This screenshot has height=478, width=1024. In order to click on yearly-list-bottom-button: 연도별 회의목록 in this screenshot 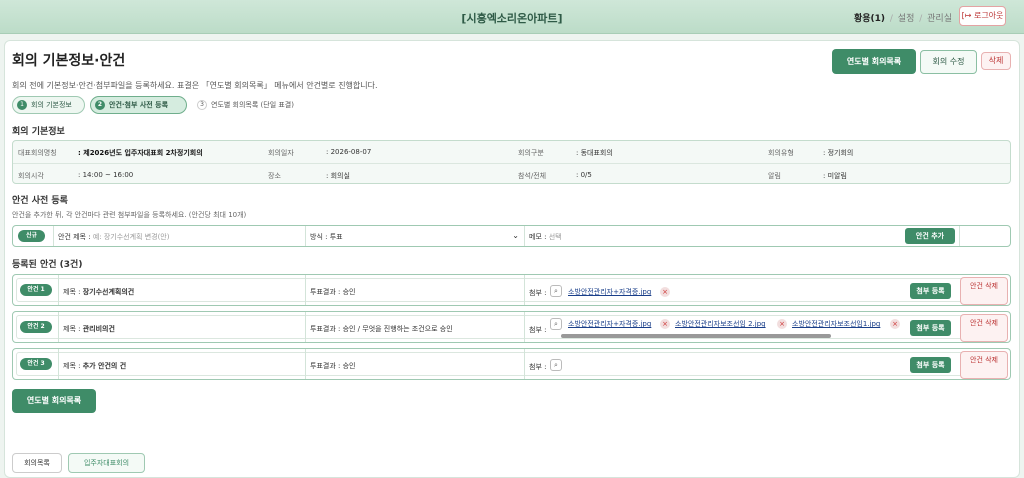, I will do `click(54, 401)`.